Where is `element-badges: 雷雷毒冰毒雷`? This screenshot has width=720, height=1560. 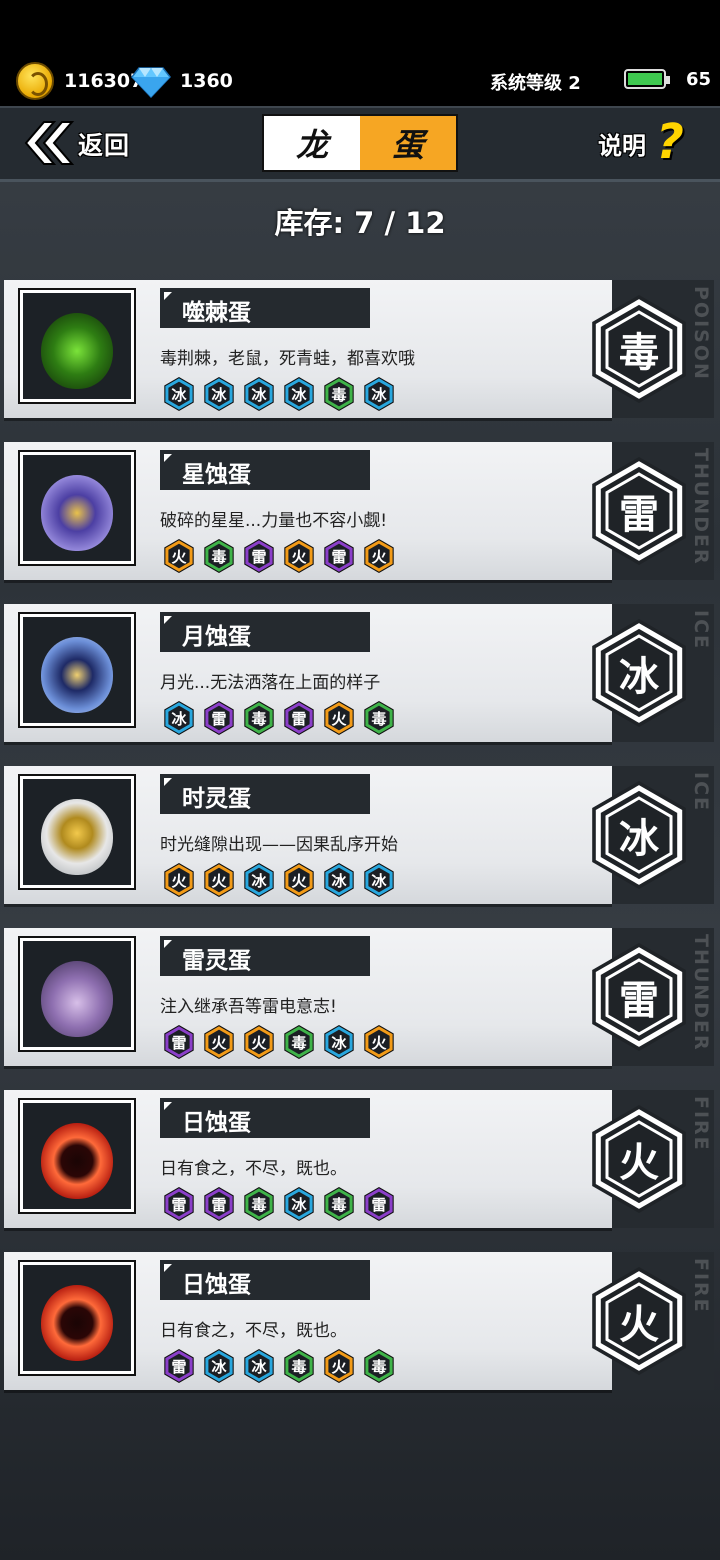 element-badges: 雷雷毒冰毒雷 is located at coordinates (279, 1204).